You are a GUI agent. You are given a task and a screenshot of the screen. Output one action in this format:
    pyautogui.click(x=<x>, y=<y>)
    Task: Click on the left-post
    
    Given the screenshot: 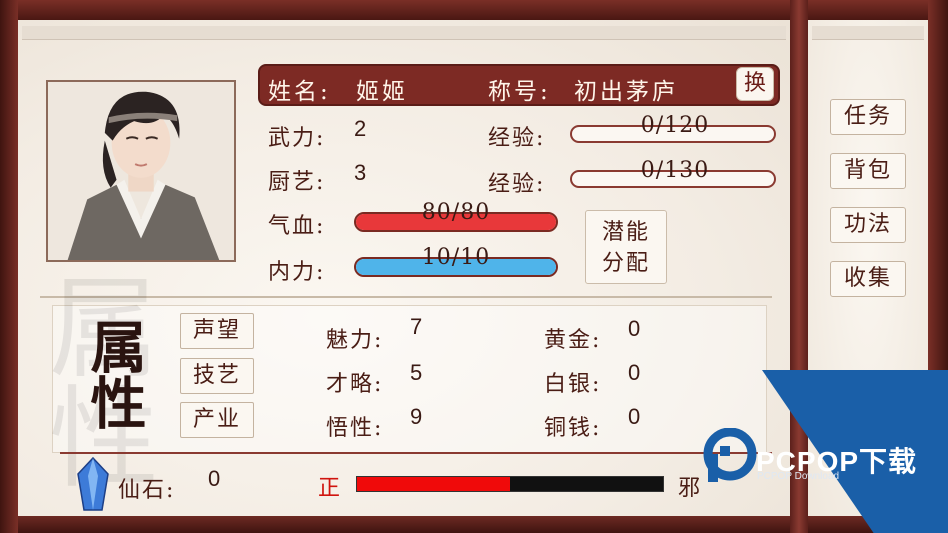 What is the action you would take?
    pyautogui.click(x=9, y=266)
    